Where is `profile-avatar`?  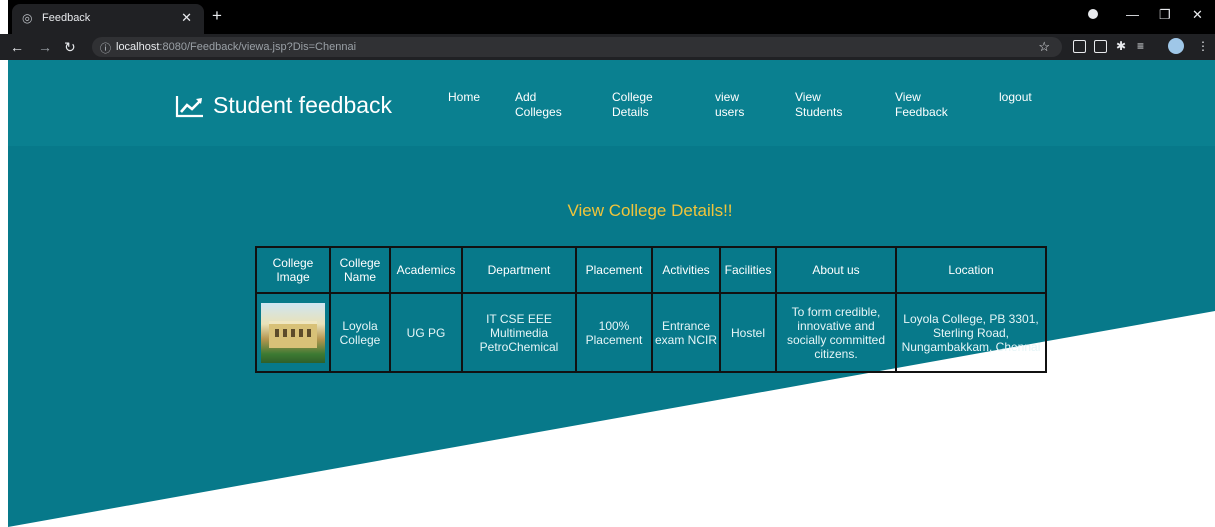
profile-avatar is located at coordinates (1176, 46).